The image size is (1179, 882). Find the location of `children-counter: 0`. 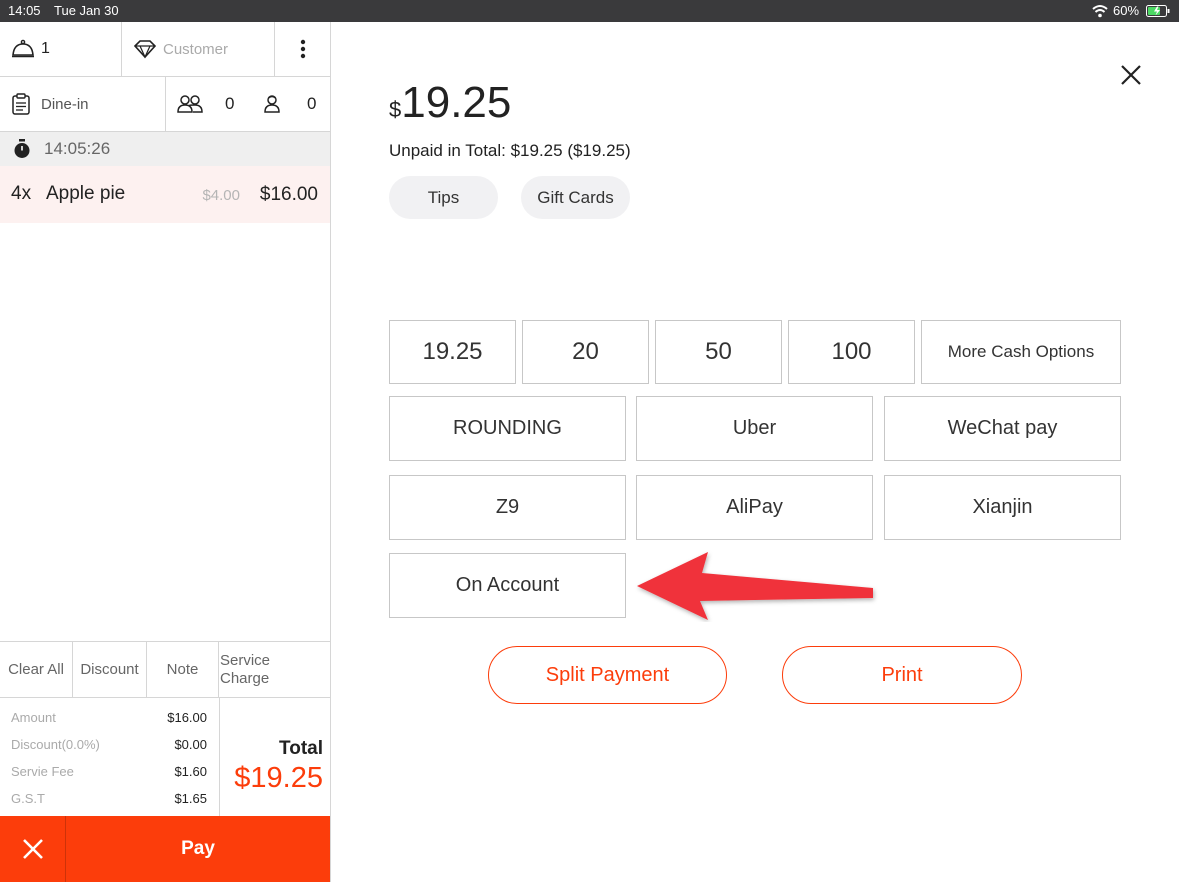

children-counter: 0 is located at coordinates (296, 104).